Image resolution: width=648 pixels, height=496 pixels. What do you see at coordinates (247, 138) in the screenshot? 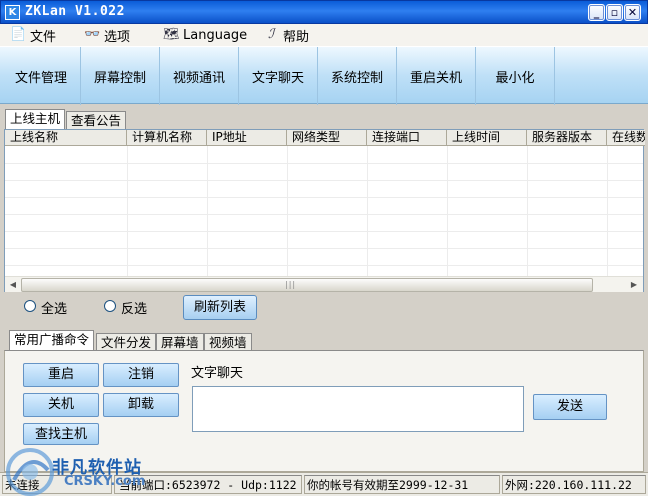
I see `col-ip: IP地址` at bounding box center [247, 138].